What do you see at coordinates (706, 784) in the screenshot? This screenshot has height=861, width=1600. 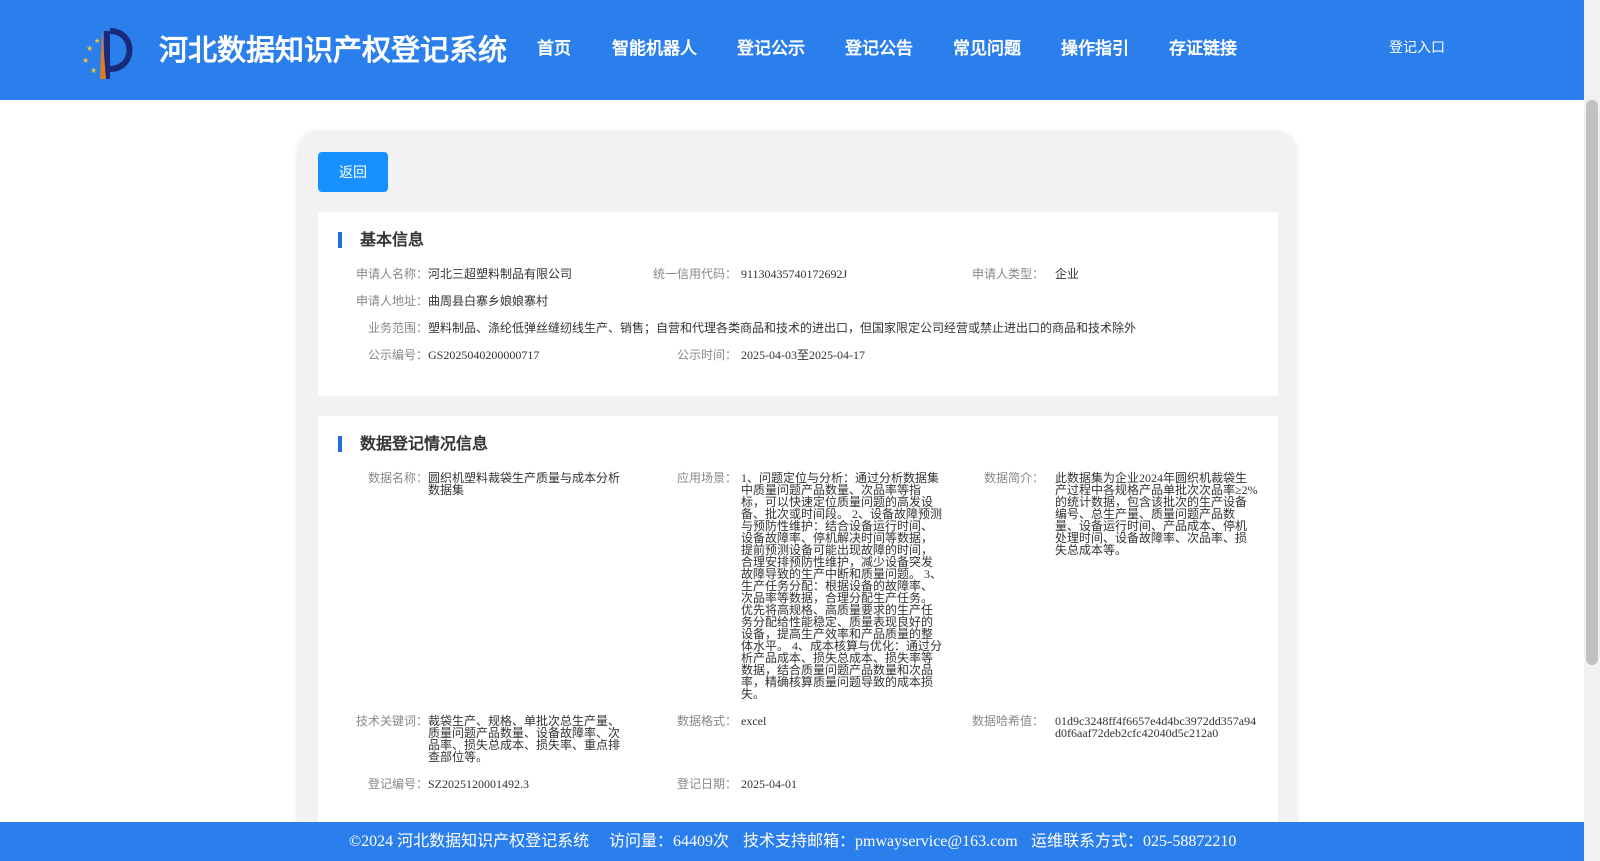 I see `reg-date-label: 登记日期：` at bounding box center [706, 784].